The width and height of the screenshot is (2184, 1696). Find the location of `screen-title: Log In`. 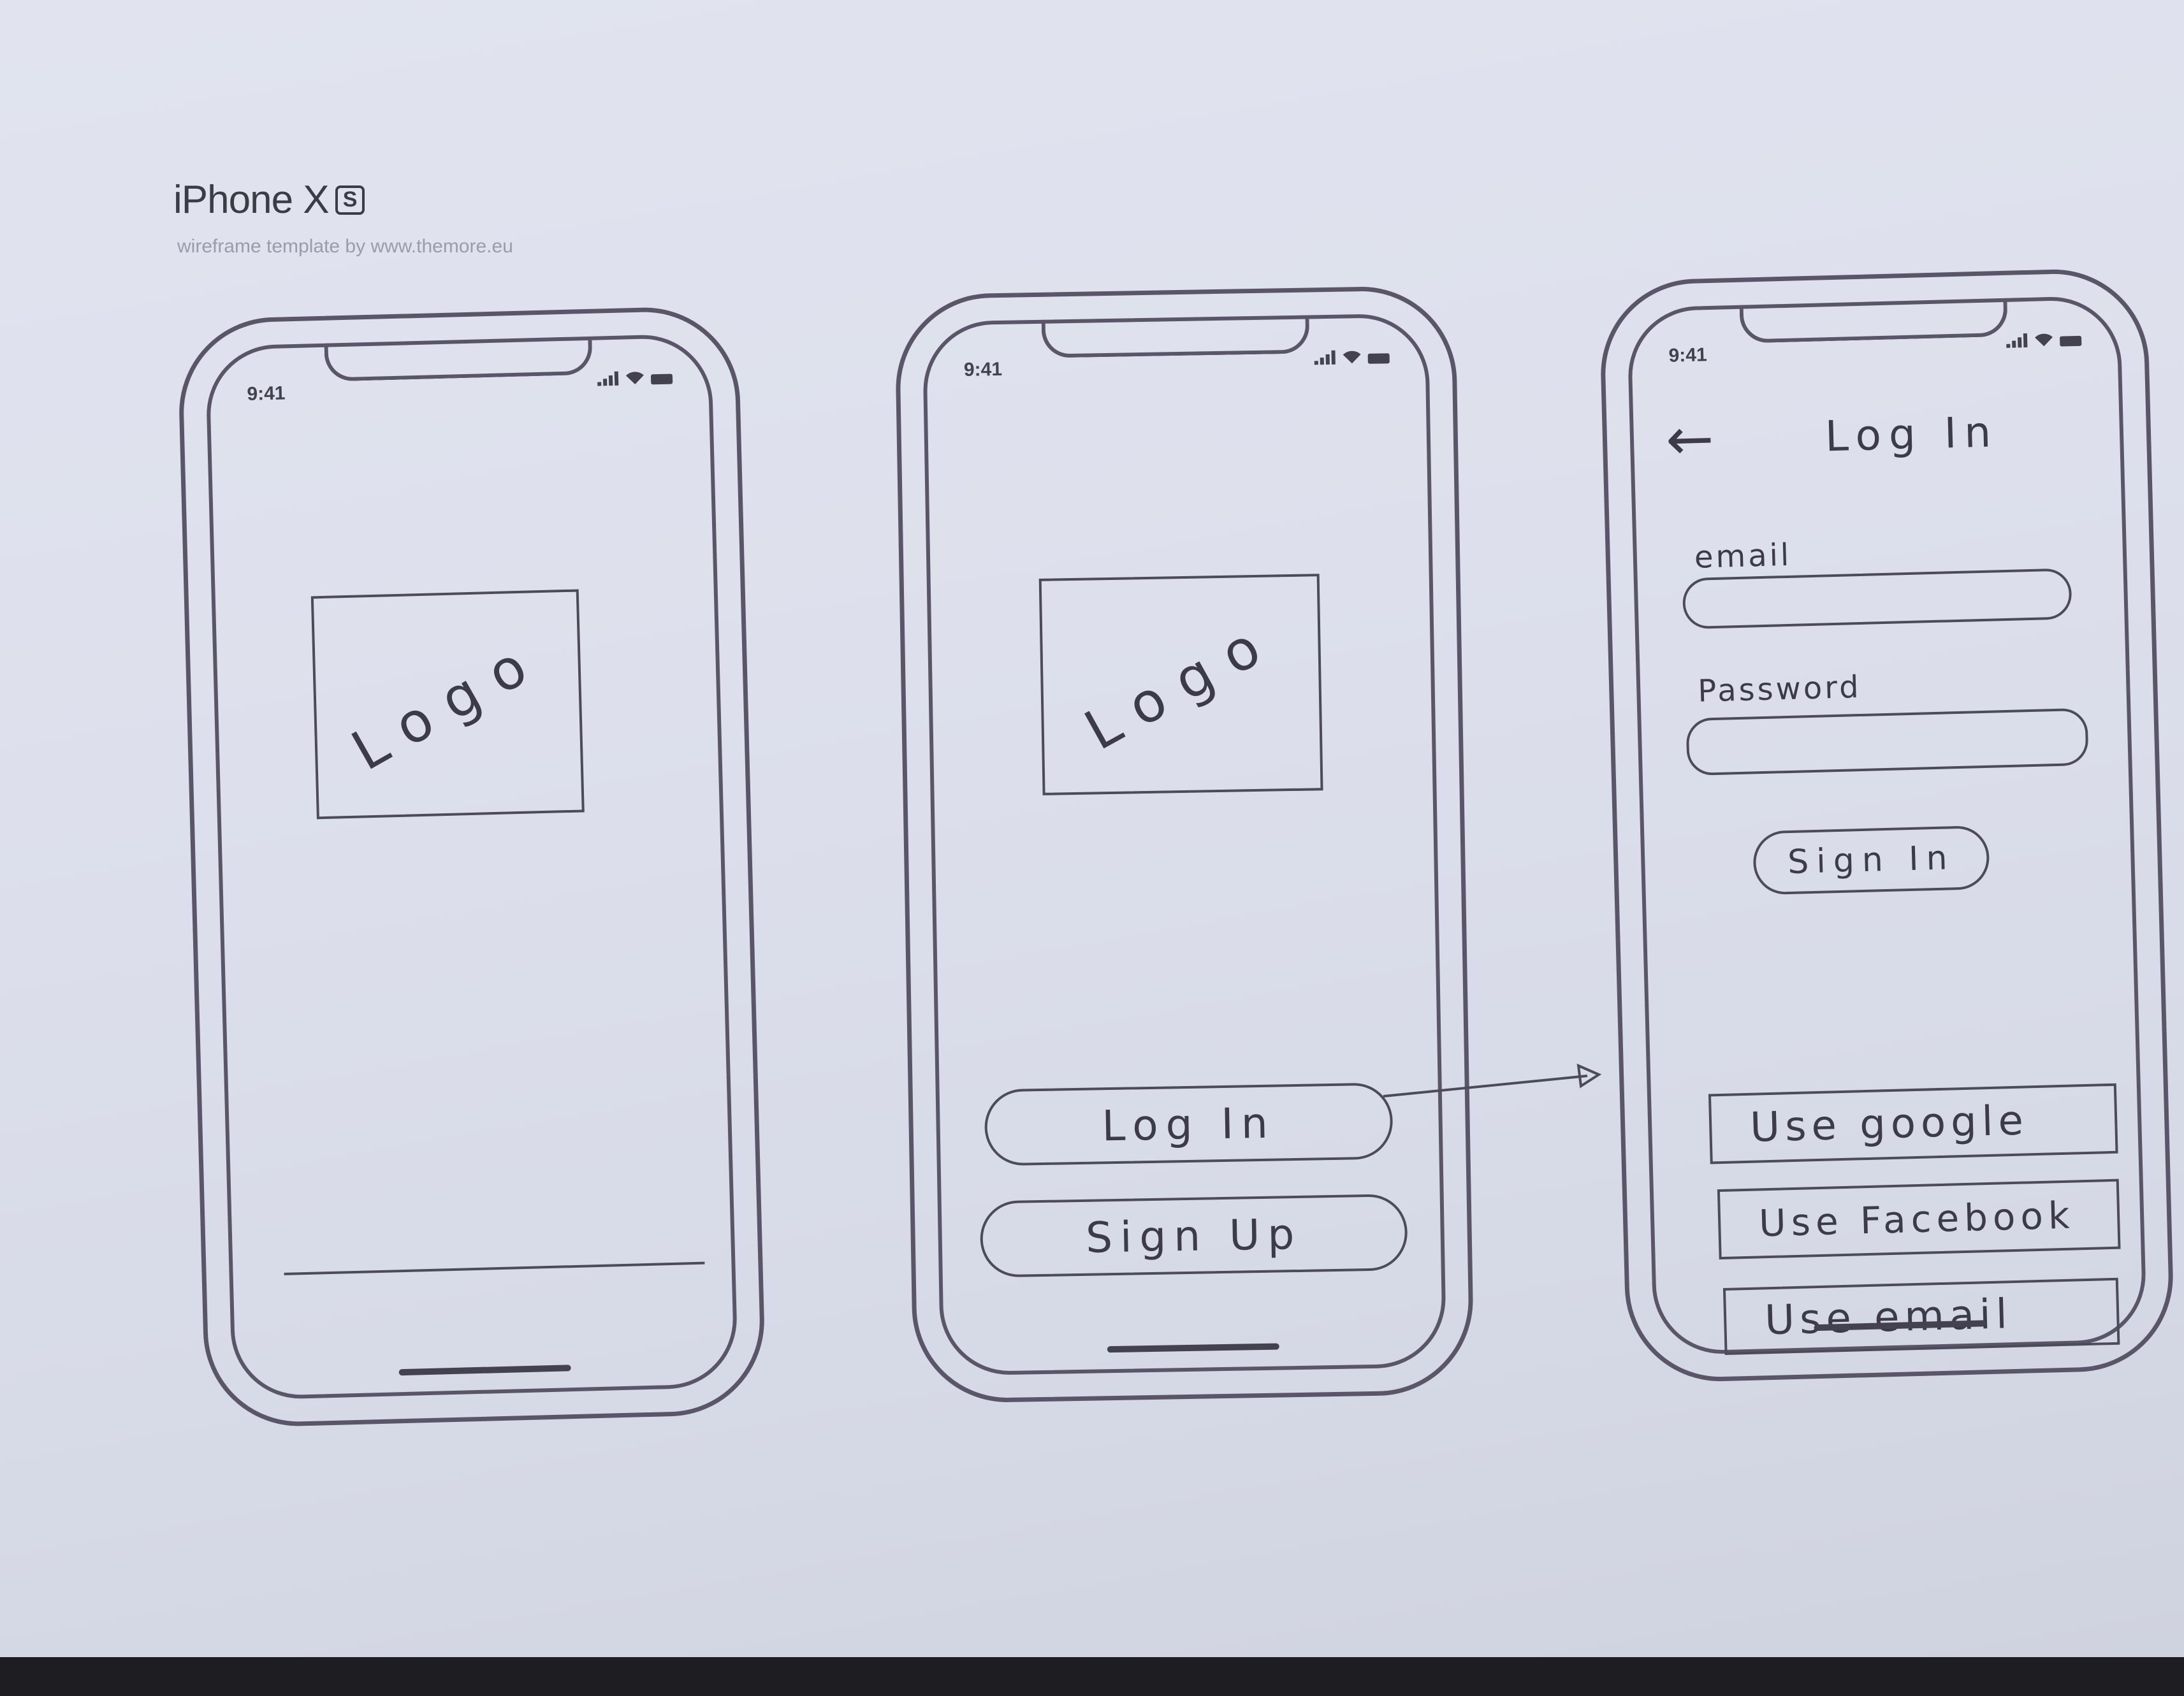

screen-title: Log In is located at coordinates (1912, 434).